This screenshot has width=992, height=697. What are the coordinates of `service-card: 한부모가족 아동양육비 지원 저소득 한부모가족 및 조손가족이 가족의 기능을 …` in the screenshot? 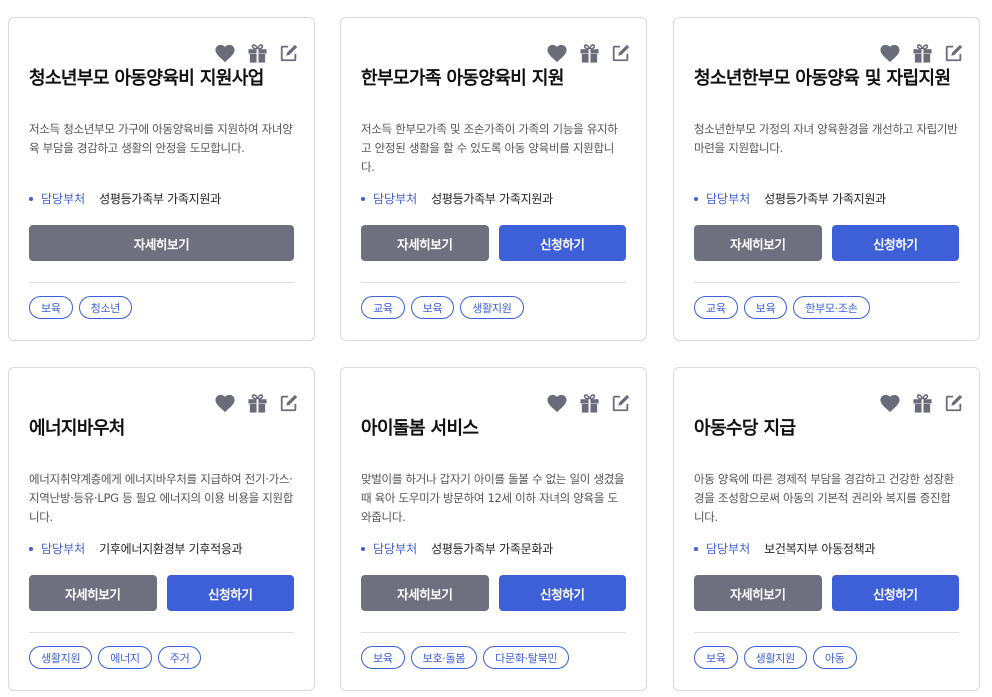 It's located at (493, 179).